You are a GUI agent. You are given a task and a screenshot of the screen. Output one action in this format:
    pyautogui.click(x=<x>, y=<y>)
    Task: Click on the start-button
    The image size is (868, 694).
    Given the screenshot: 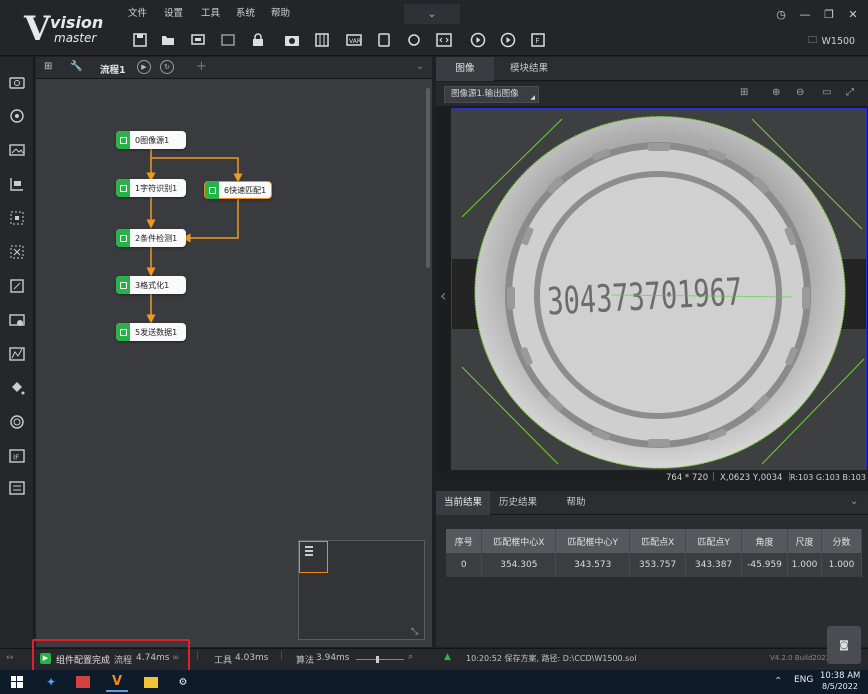 What is the action you would take?
    pyautogui.click(x=17, y=682)
    